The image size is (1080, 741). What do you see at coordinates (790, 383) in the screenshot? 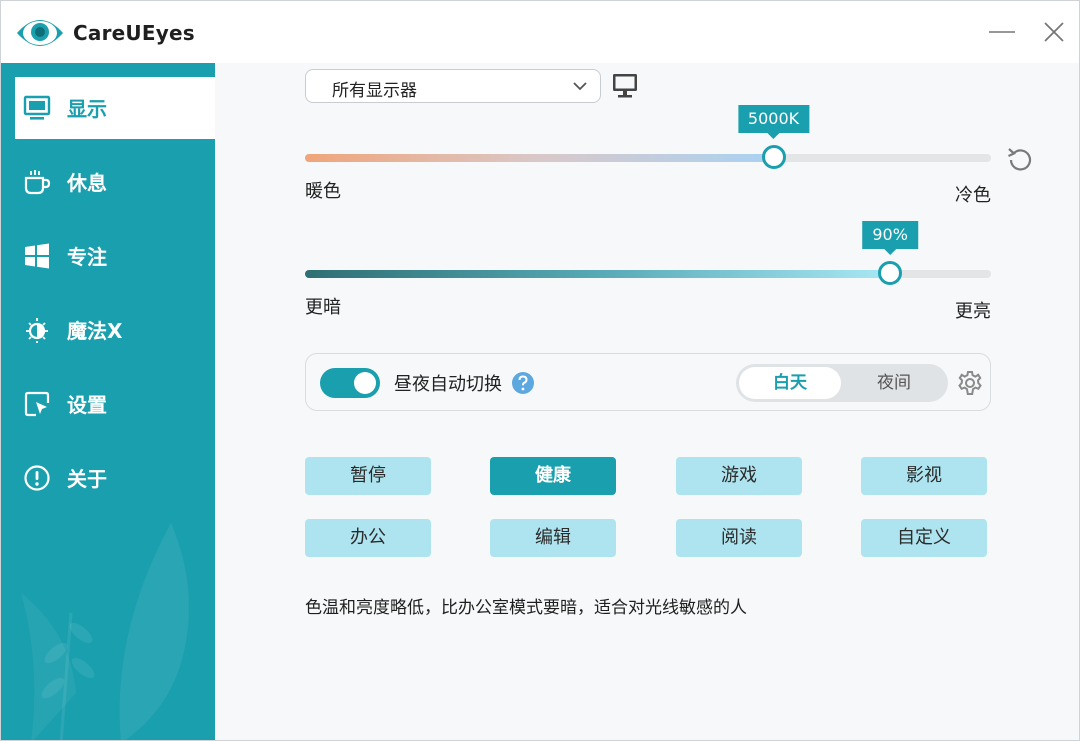
I see `day-option: 白天` at bounding box center [790, 383].